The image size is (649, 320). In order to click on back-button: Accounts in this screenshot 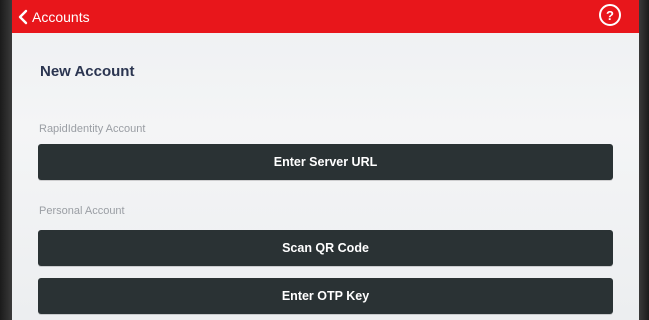, I will do `click(54, 17)`.